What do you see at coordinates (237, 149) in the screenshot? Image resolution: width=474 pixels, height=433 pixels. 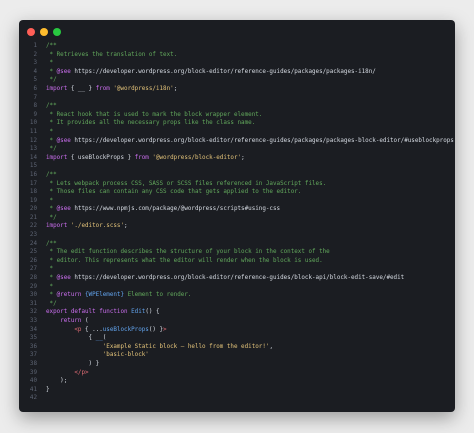 I see `code-line: 13 */` at bounding box center [237, 149].